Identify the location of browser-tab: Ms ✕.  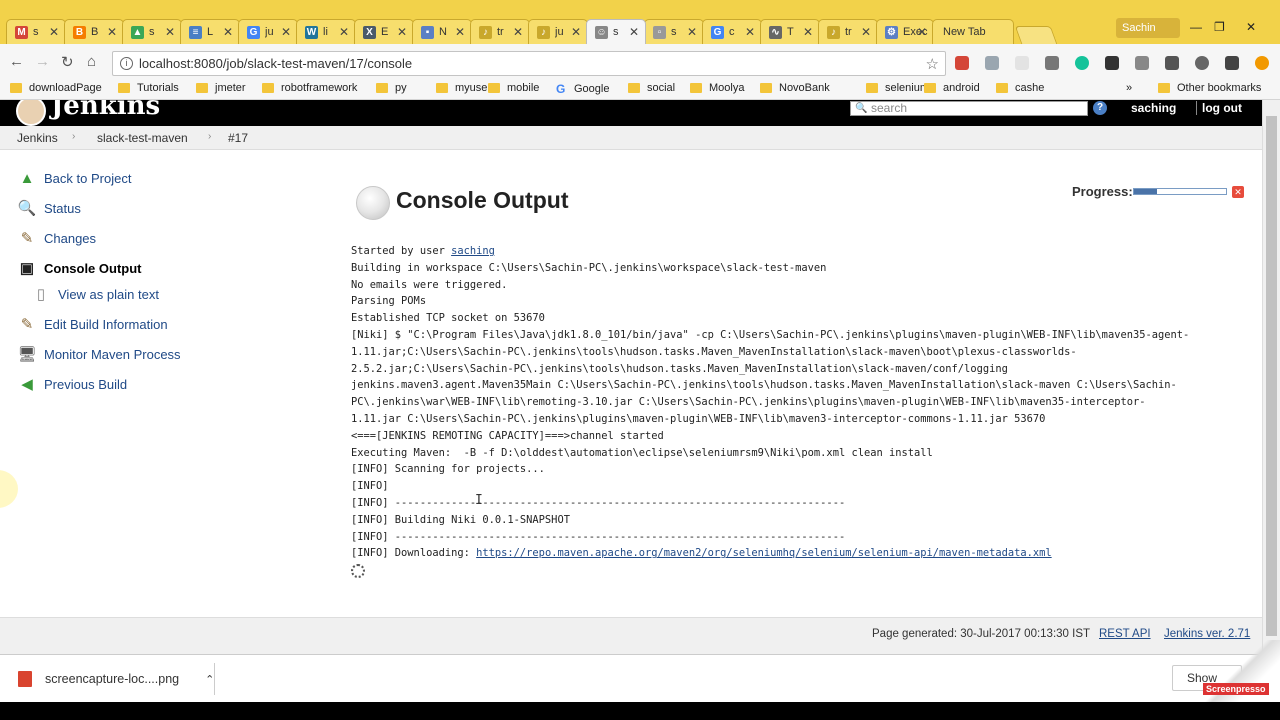
(36, 31).